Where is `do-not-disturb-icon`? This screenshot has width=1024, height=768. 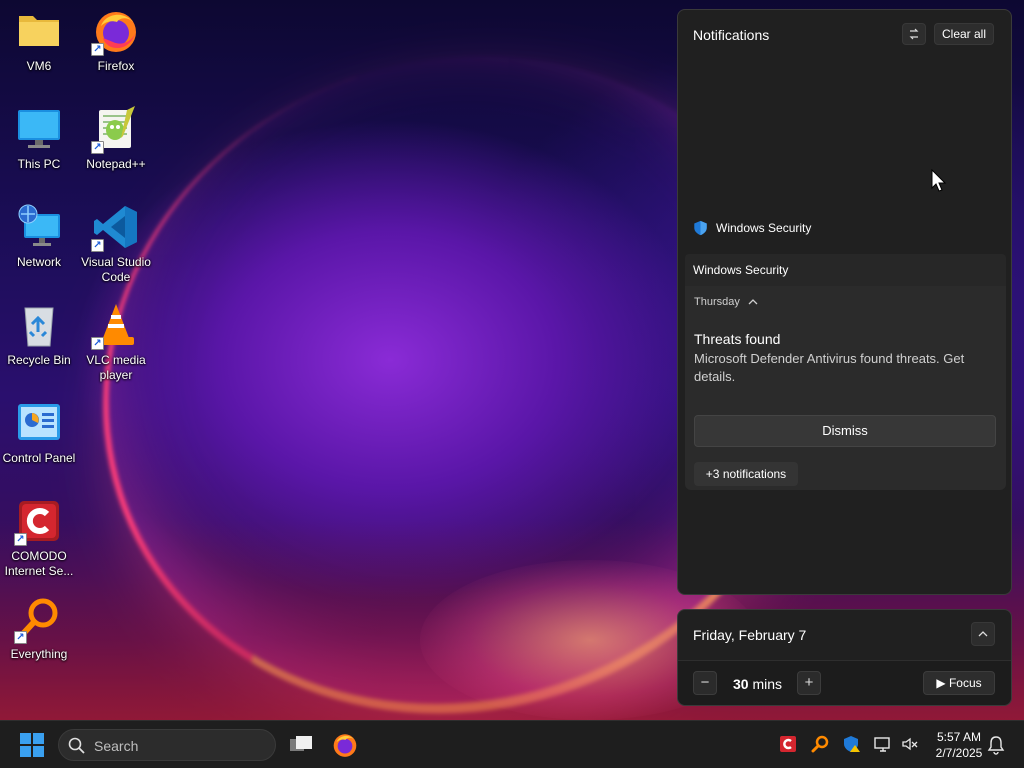 do-not-disturb-icon is located at coordinates (914, 34).